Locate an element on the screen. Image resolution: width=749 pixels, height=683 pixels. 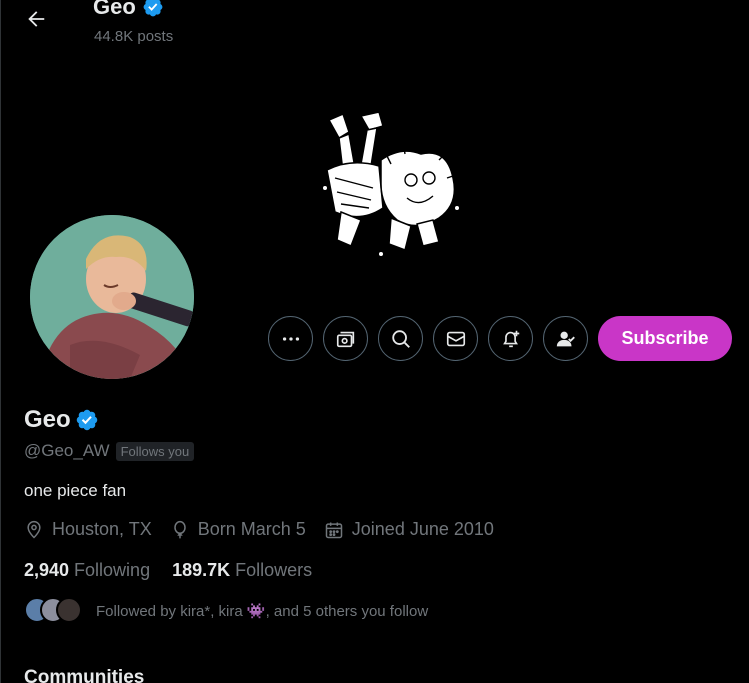
search-icon is located at coordinates (400, 338).